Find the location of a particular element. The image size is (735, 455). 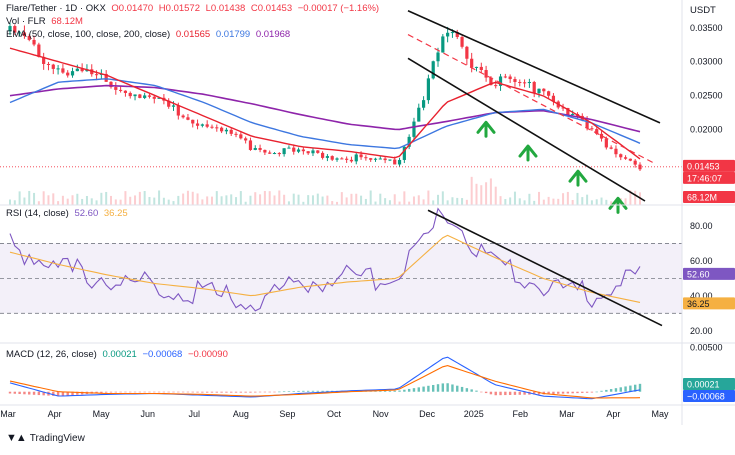

tradingview-logo: ▼▲ TradingView is located at coordinates (45, 438).